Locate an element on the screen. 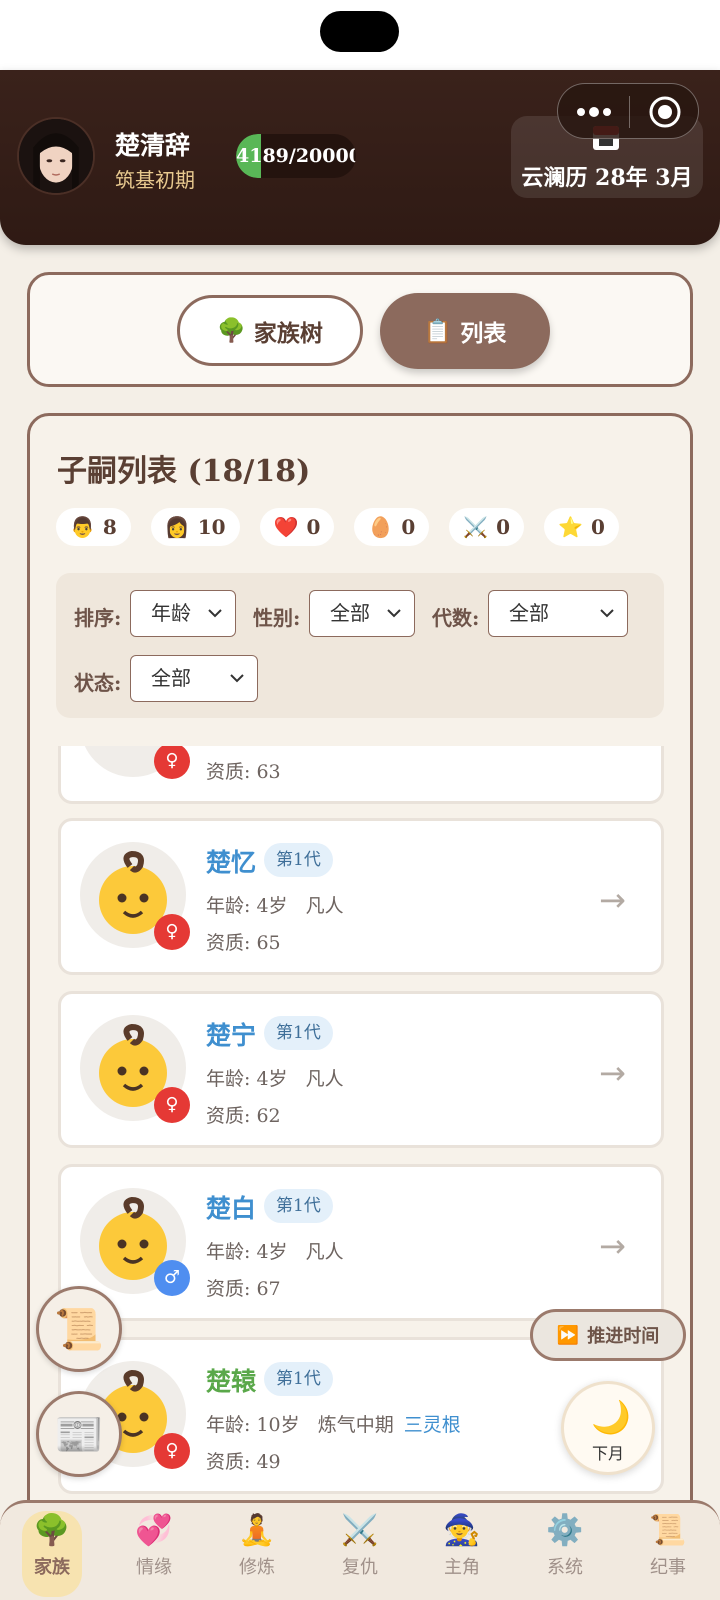  gear-icon: ⚙️ is located at coordinates (565, 1530).